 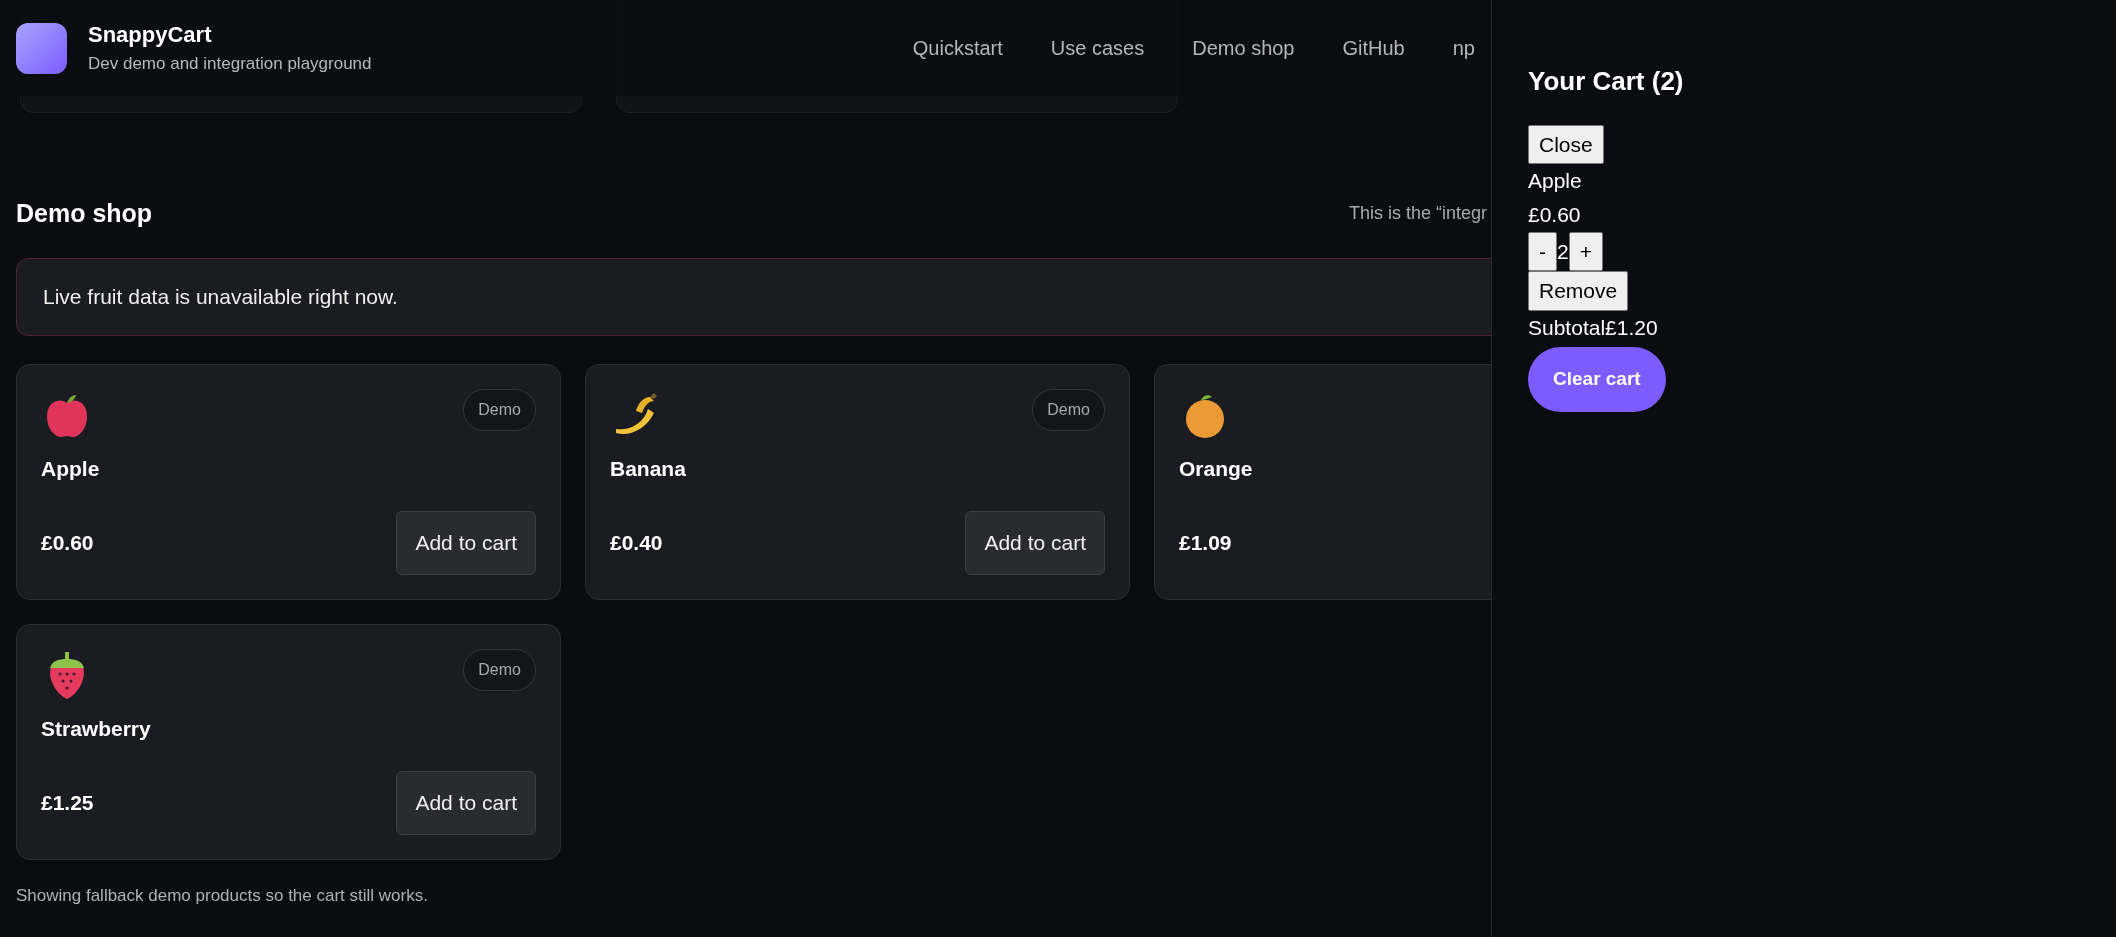 What do you see at coordinates (1585, 252) in the screenshot?
I see `increase-button: +` at bounding box center [1585, 252].